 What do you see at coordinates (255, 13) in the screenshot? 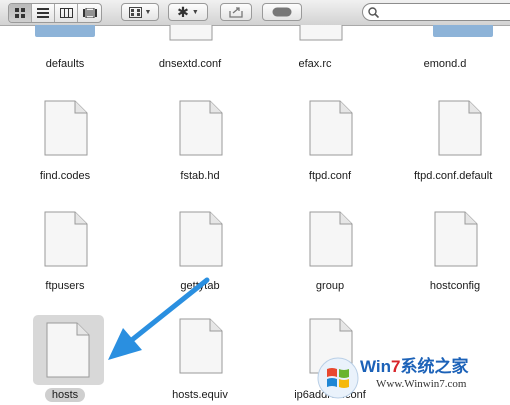
I see `finder-toolbar: ▼ ✱ ▼` at bounding box center [255, 13].